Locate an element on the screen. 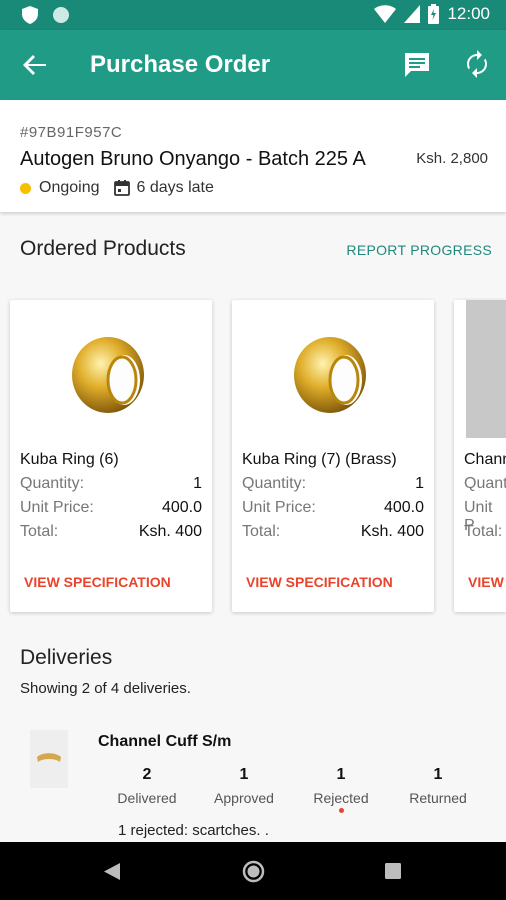  rejected-stat: 1 Rejected is located at coordinates (341, 786).